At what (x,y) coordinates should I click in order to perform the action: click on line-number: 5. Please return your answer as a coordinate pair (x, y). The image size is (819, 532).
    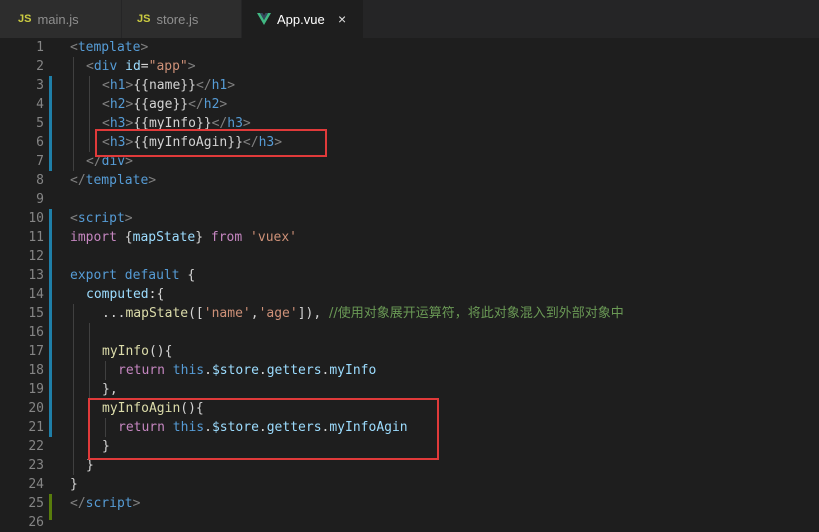
    Looking at the image, I should click on (40, 123).